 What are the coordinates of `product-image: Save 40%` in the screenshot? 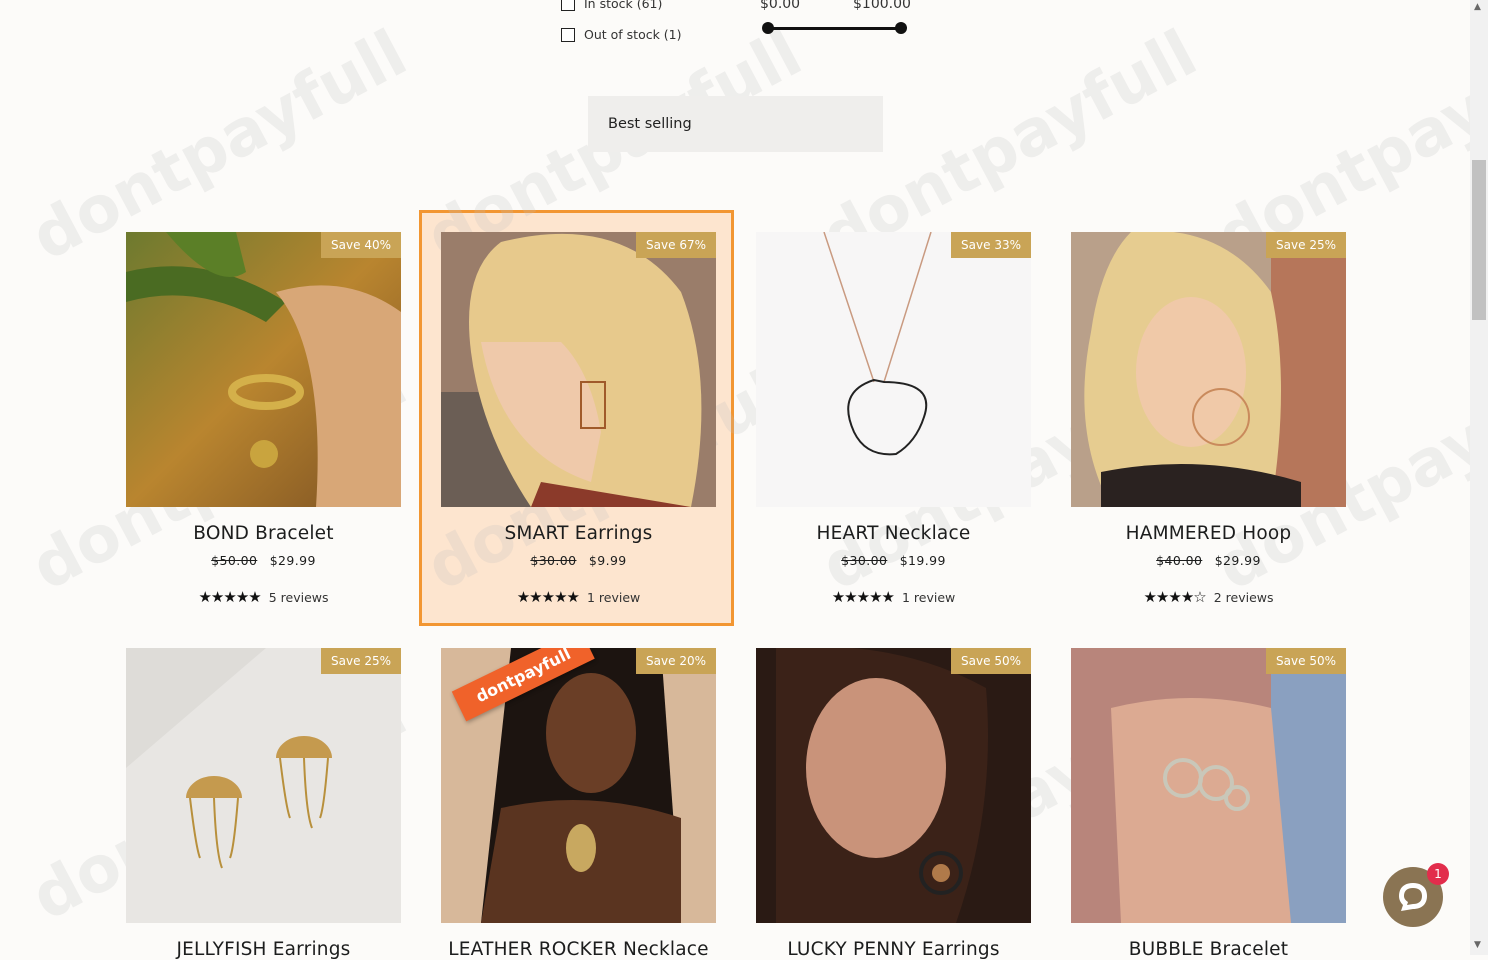 It's located at (263, 369).